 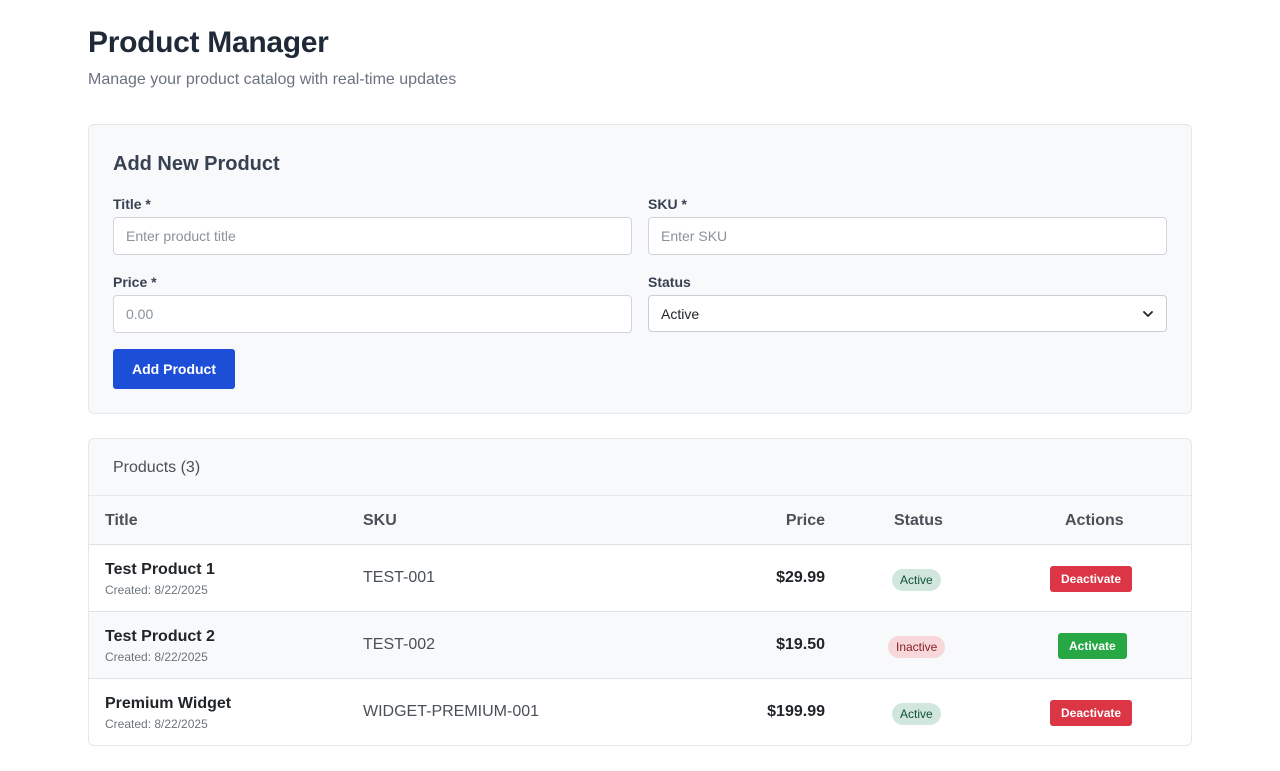 What do you see at coordinates (208, 42) in the screenshot?
I see `page-title: Product Manager` at bounding box center [208, 42].